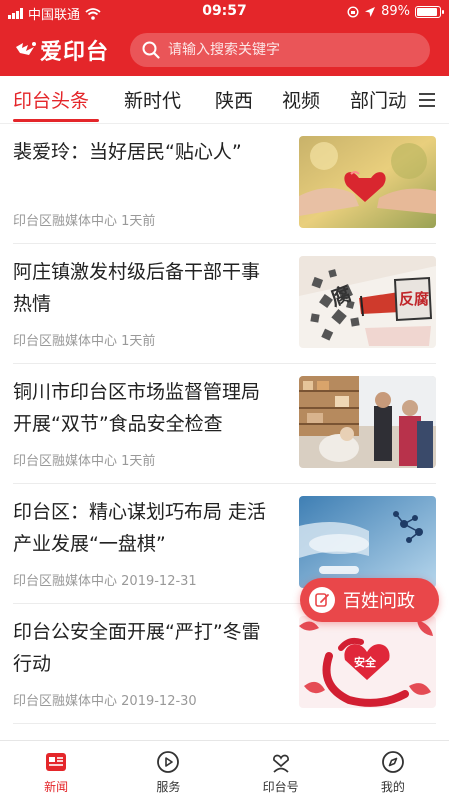  Describe the element at coordinates (168, 762) in the screenshot. I see `play-circle-icon` at that location.